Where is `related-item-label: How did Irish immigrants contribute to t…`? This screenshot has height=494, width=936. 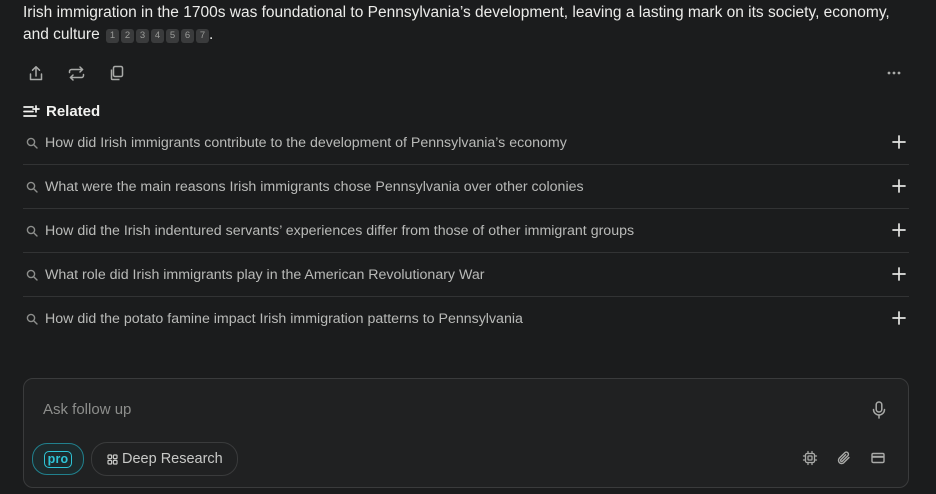 related-item-label: How did Irish immigrants contribute to t… is located at coordinates (306, 142).